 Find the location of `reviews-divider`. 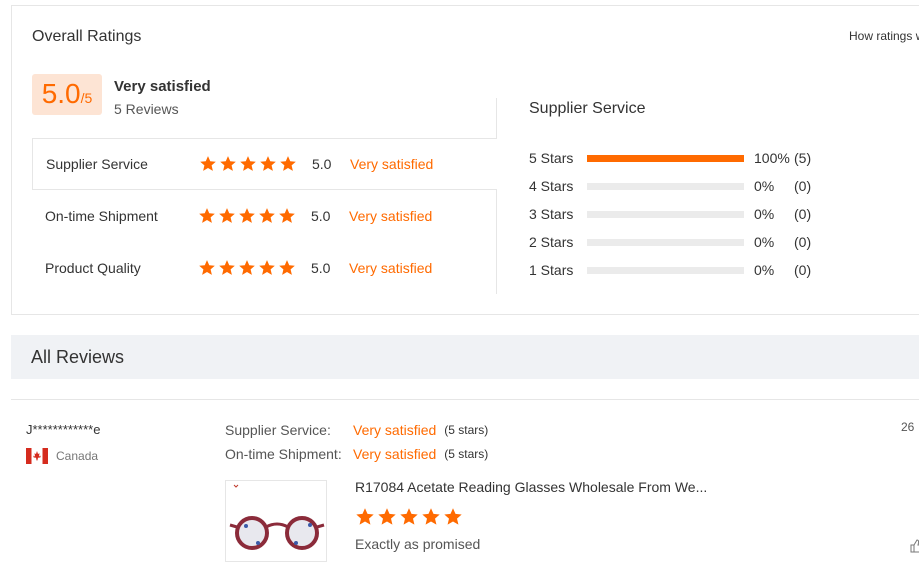

reviews-divider is located at coordinates (465, 399).